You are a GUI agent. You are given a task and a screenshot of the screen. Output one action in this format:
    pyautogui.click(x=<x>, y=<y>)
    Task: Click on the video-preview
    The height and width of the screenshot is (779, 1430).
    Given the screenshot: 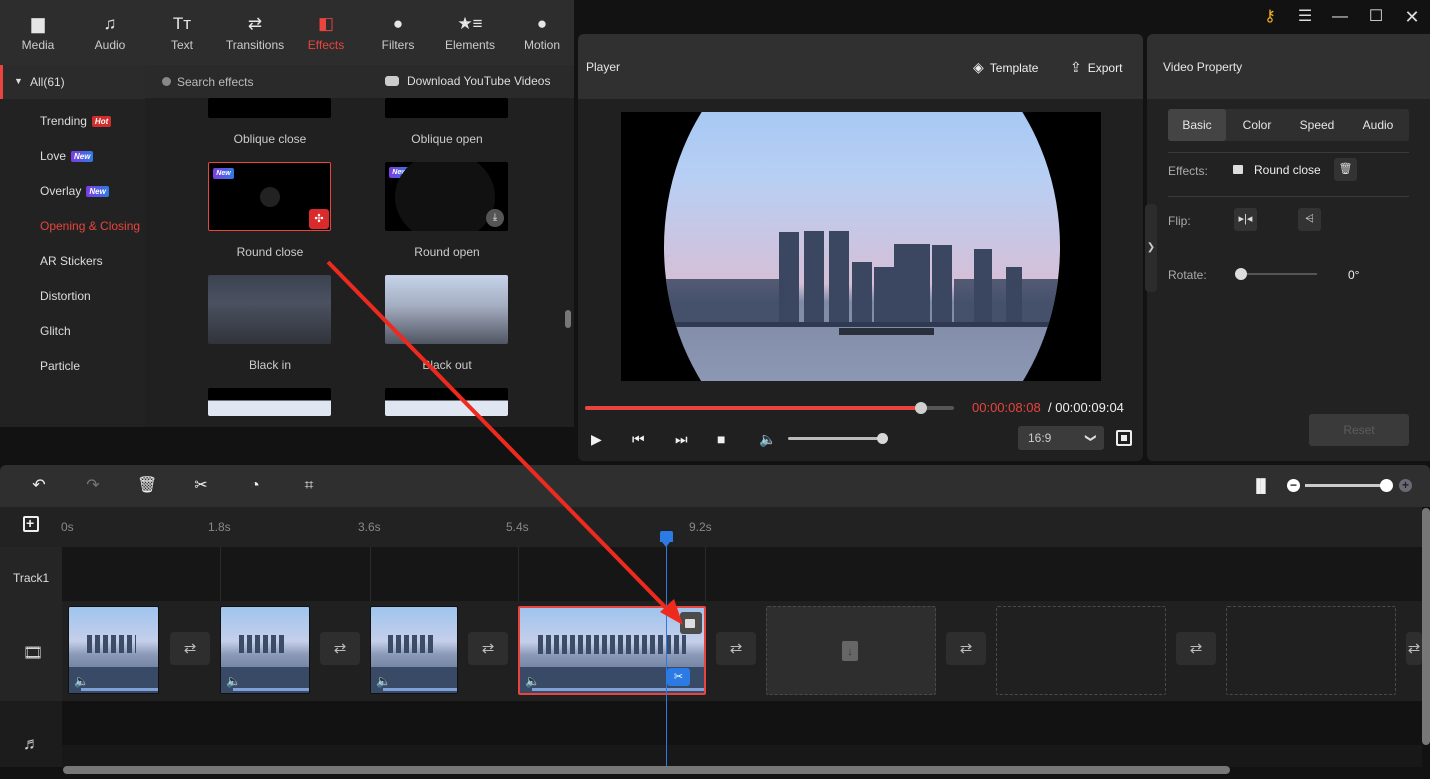 What is the action you would take?
    pyautogui.click(x=861, y=246)
    